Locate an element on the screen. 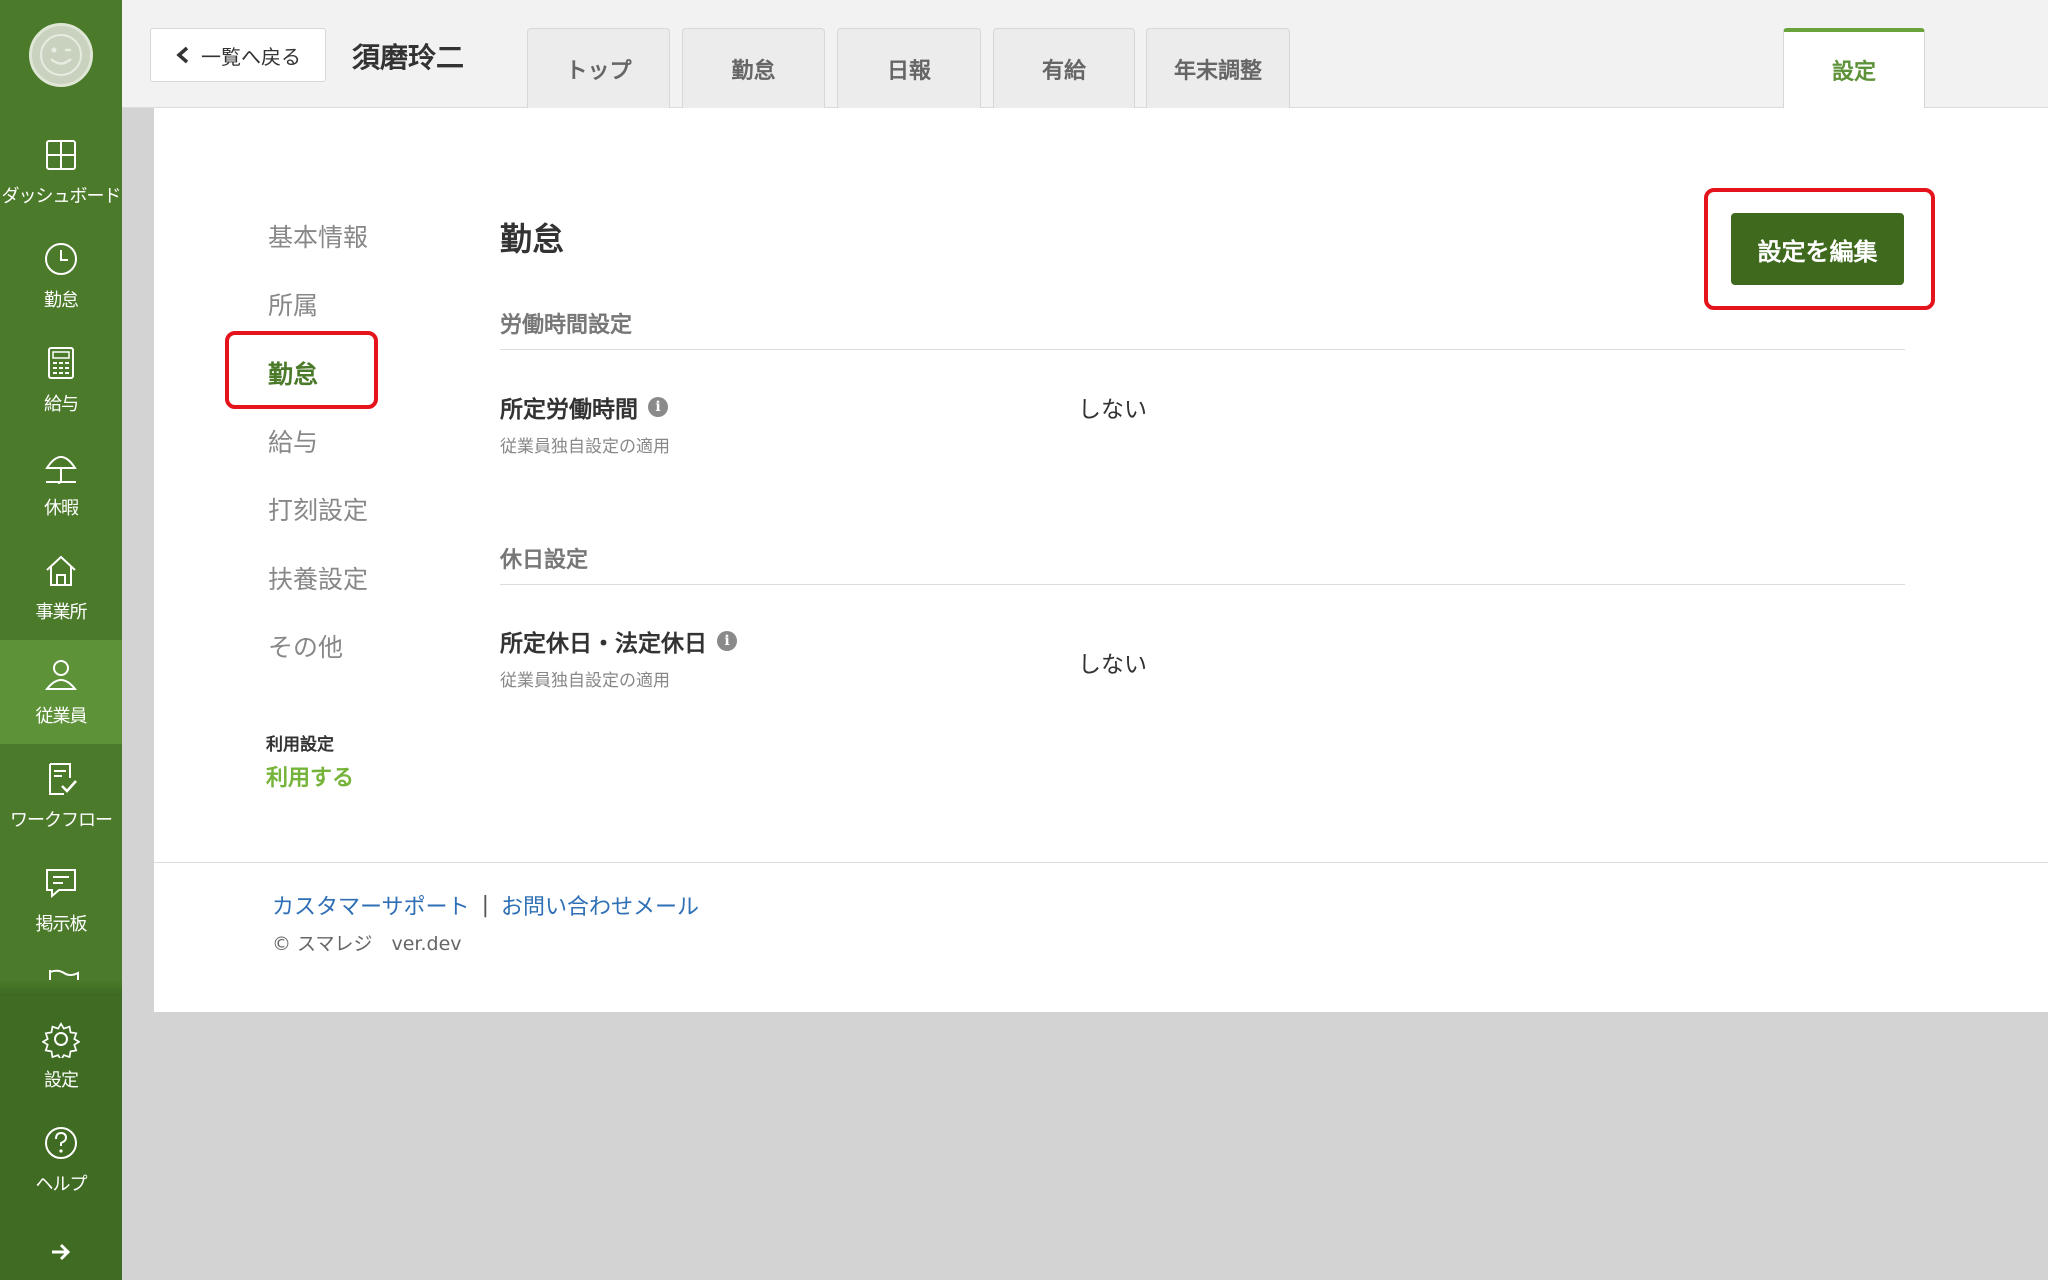  gutter is located at coordinates (138, 506).